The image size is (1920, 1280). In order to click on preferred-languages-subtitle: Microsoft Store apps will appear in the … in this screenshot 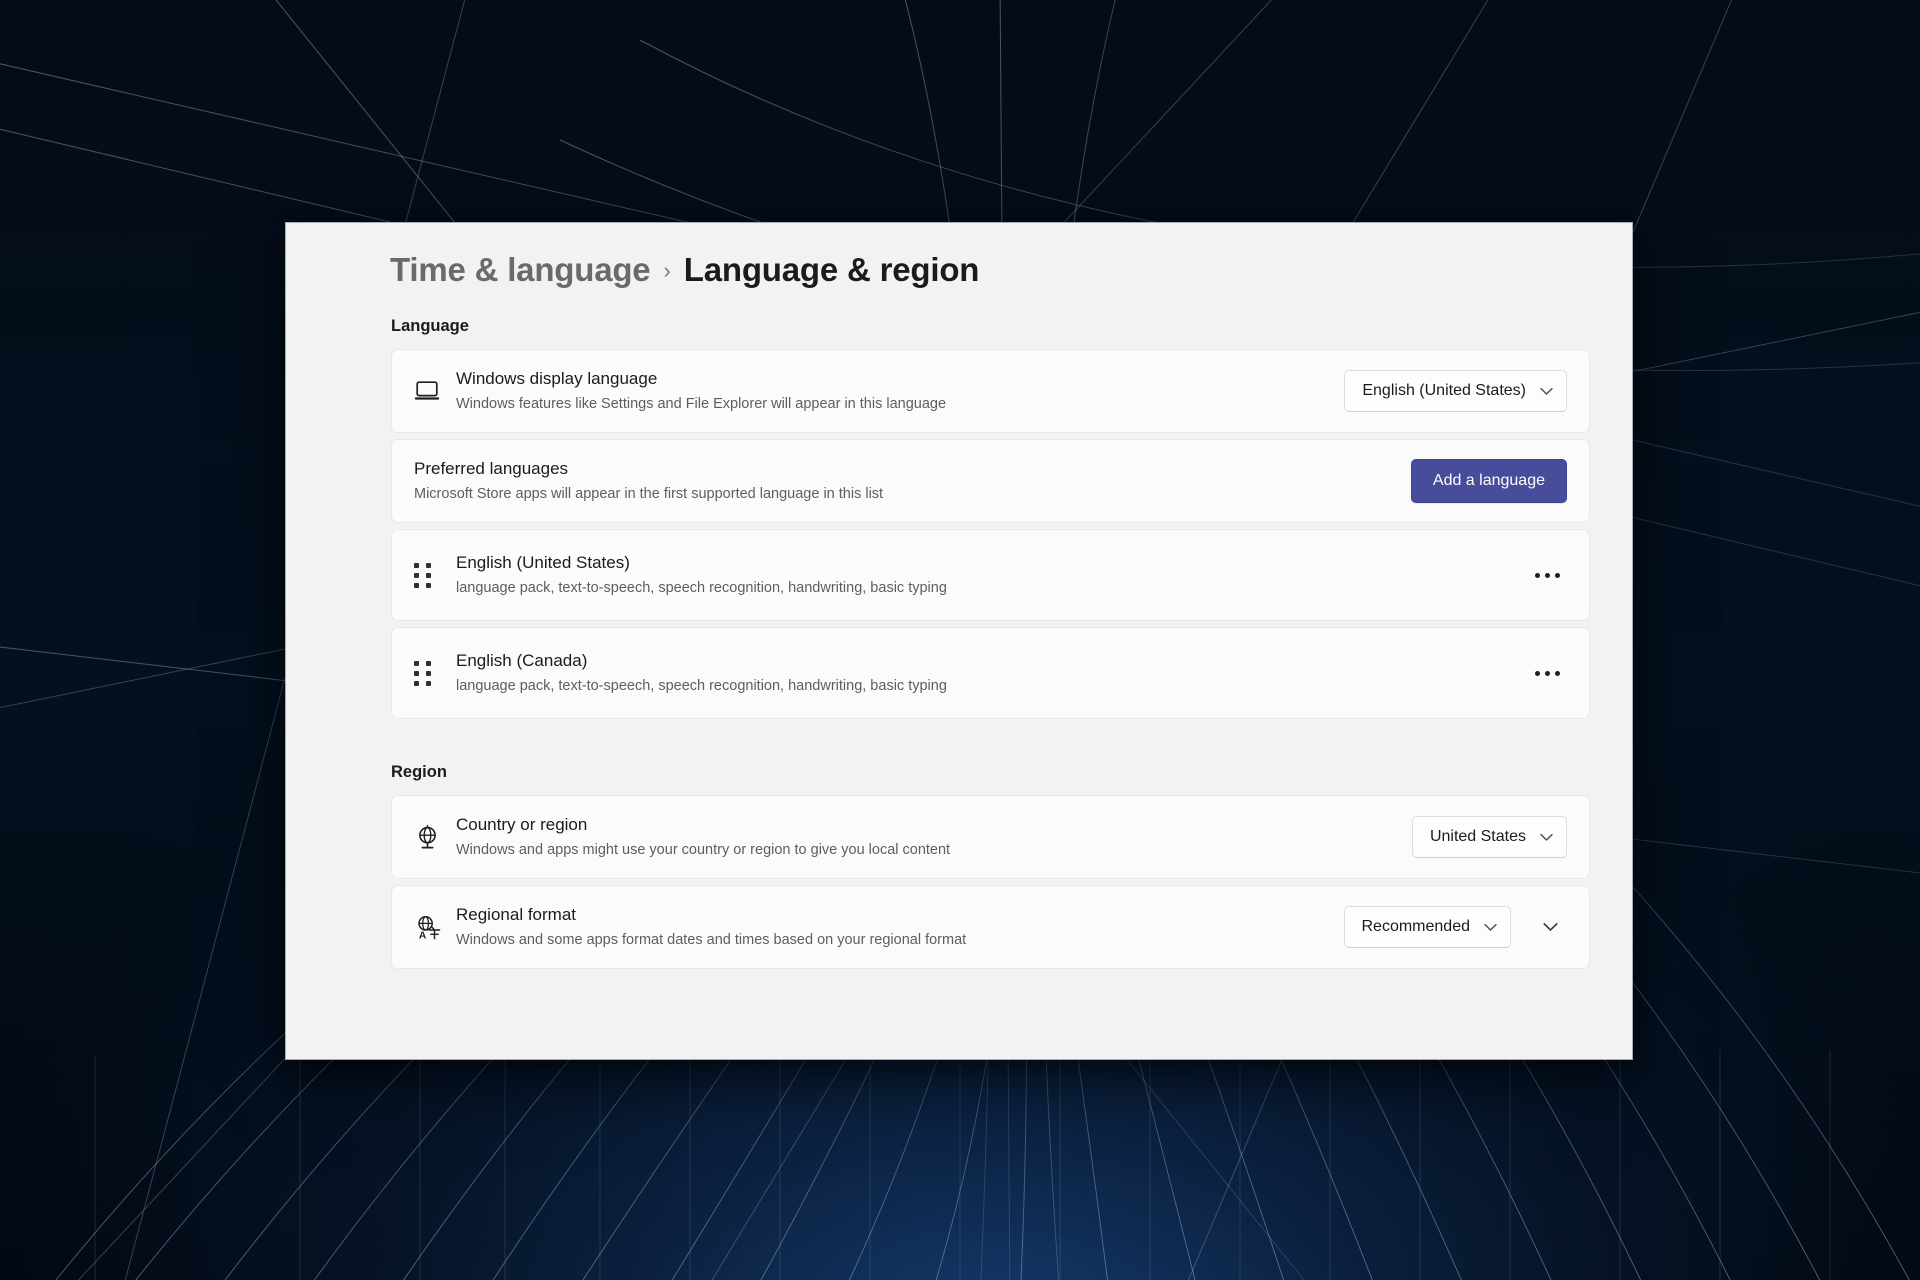, I will do `click(649, 493)`.